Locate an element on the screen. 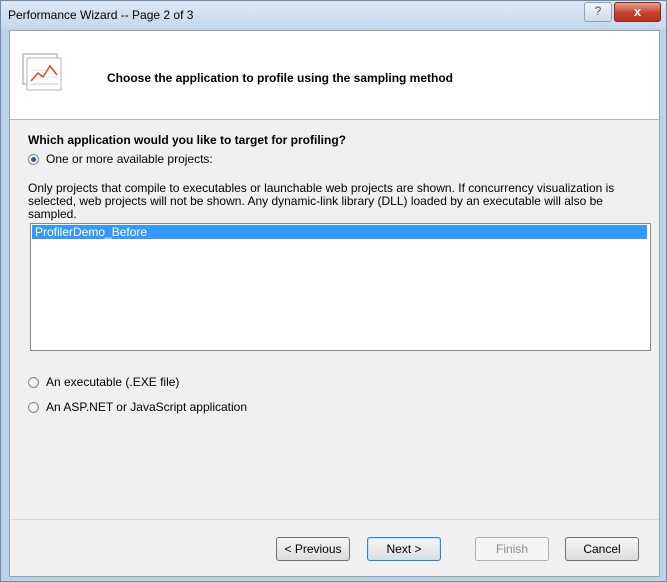 Image resolution: width=667 pixels, height=582 pixels. window-title: Performance Wizard -- Page 2 of 3 is located at coordinates (101, 15).